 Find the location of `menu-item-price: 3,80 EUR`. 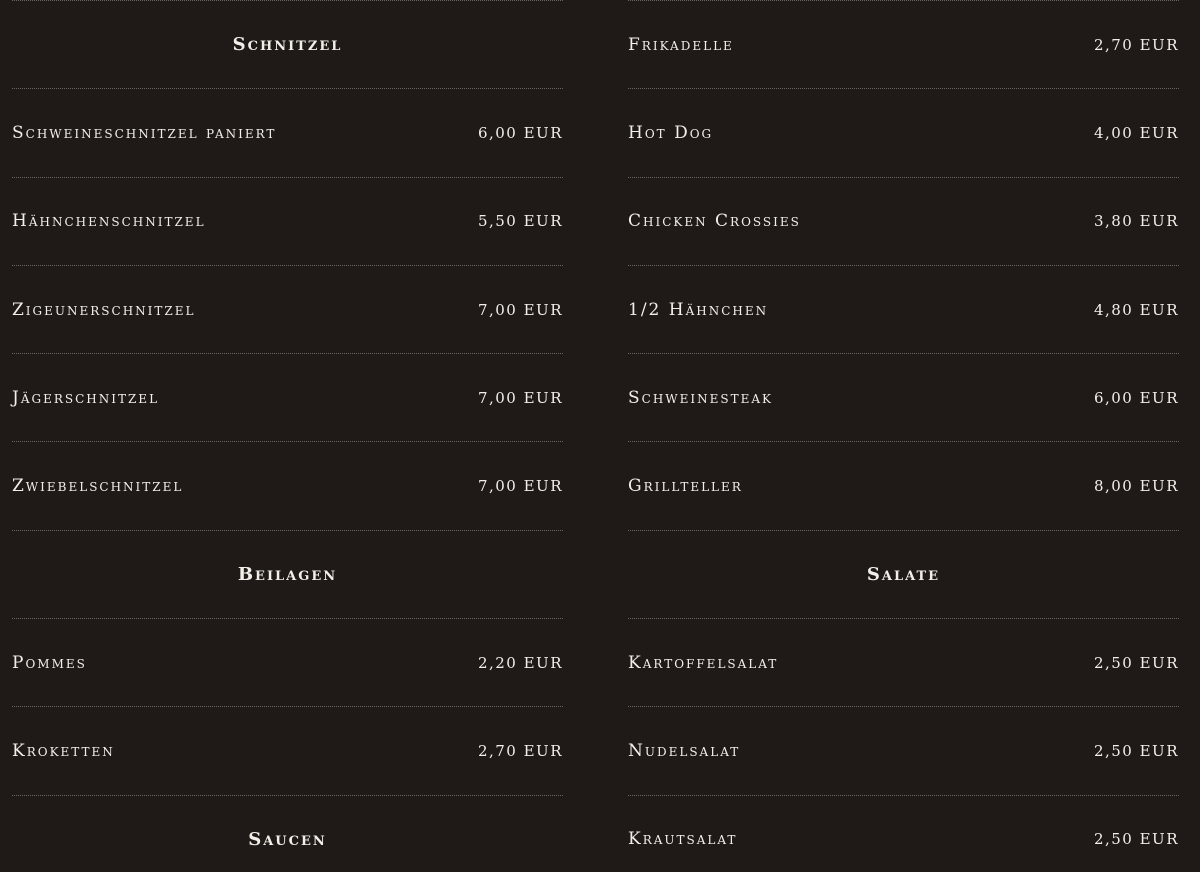

menu-item-price: 3,80 EUR is located at coordinates (1136, 221).